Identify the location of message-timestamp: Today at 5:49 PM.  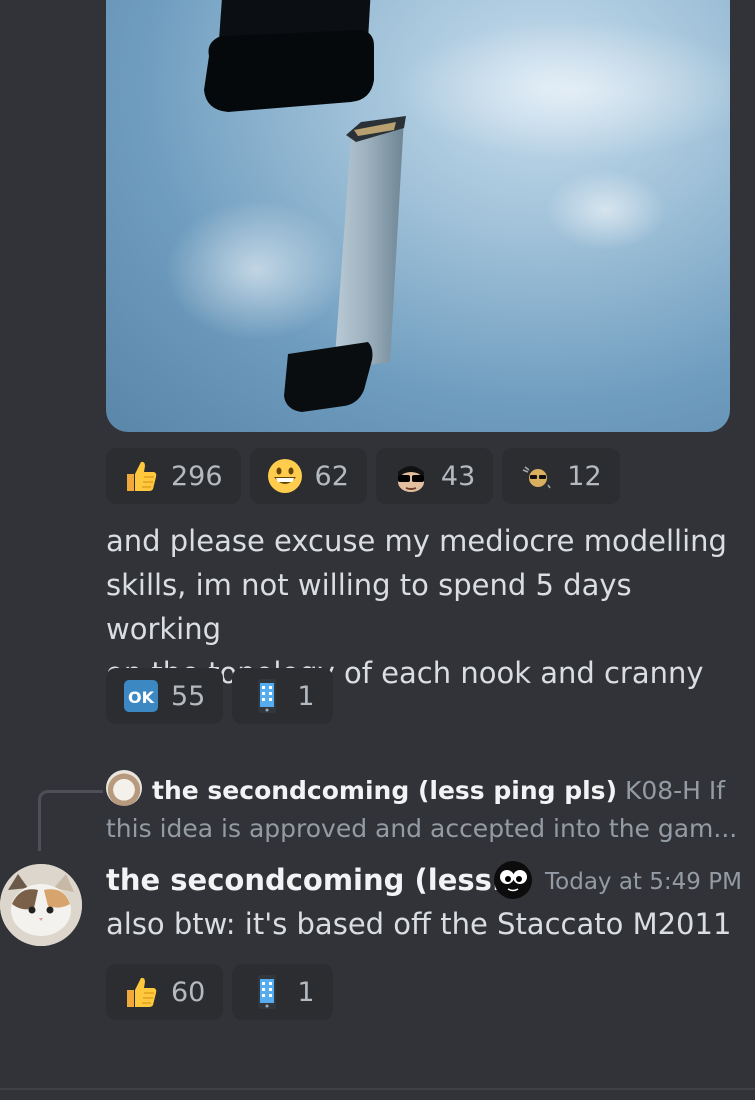
(643, 882).